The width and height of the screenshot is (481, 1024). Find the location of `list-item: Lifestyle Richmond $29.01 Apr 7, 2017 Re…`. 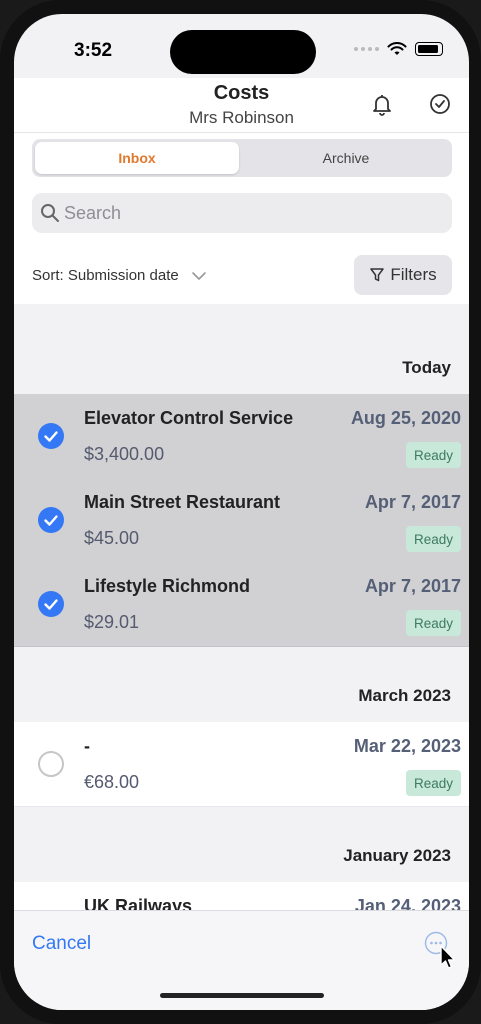

list-item: Lifestyle Richmond $29.01 Apr 7, 2017 Re… is located at coordinates (241, 604).